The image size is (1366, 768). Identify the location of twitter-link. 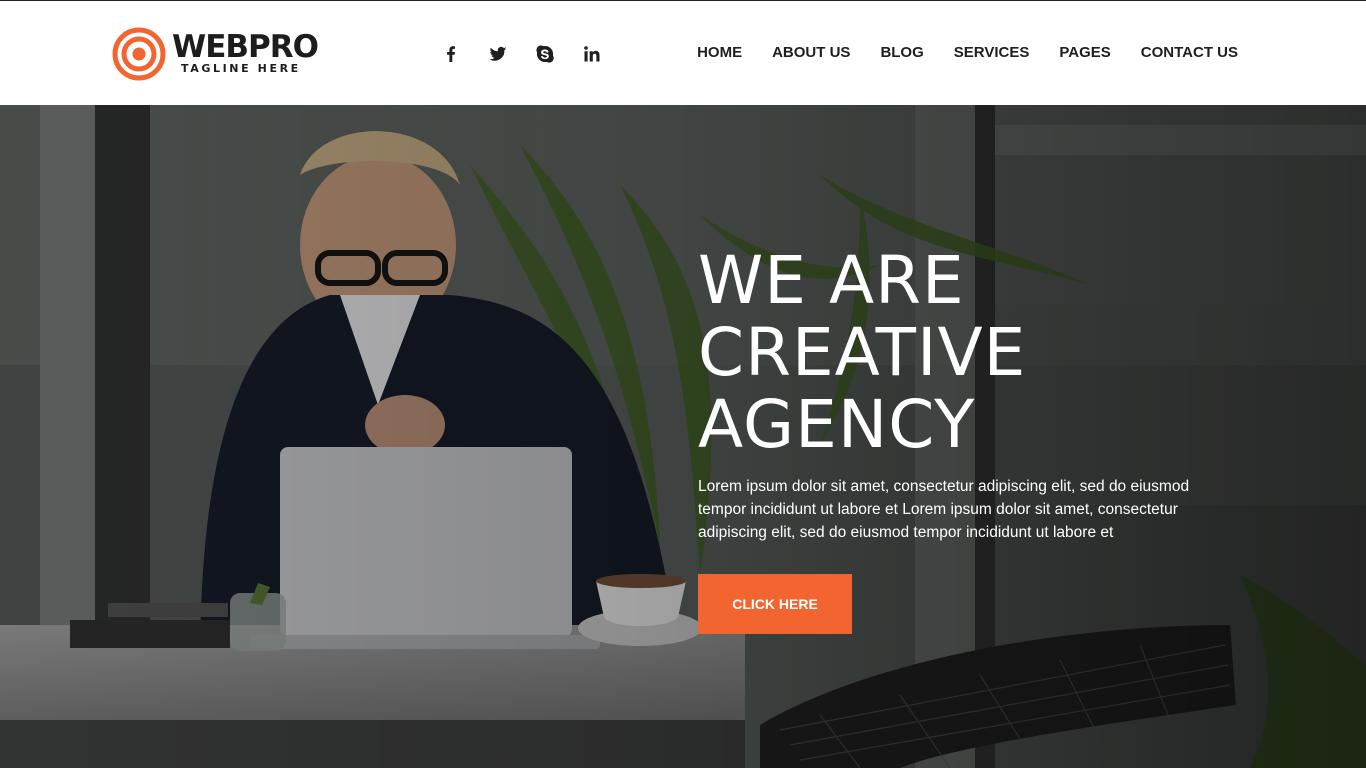
(498, 54).